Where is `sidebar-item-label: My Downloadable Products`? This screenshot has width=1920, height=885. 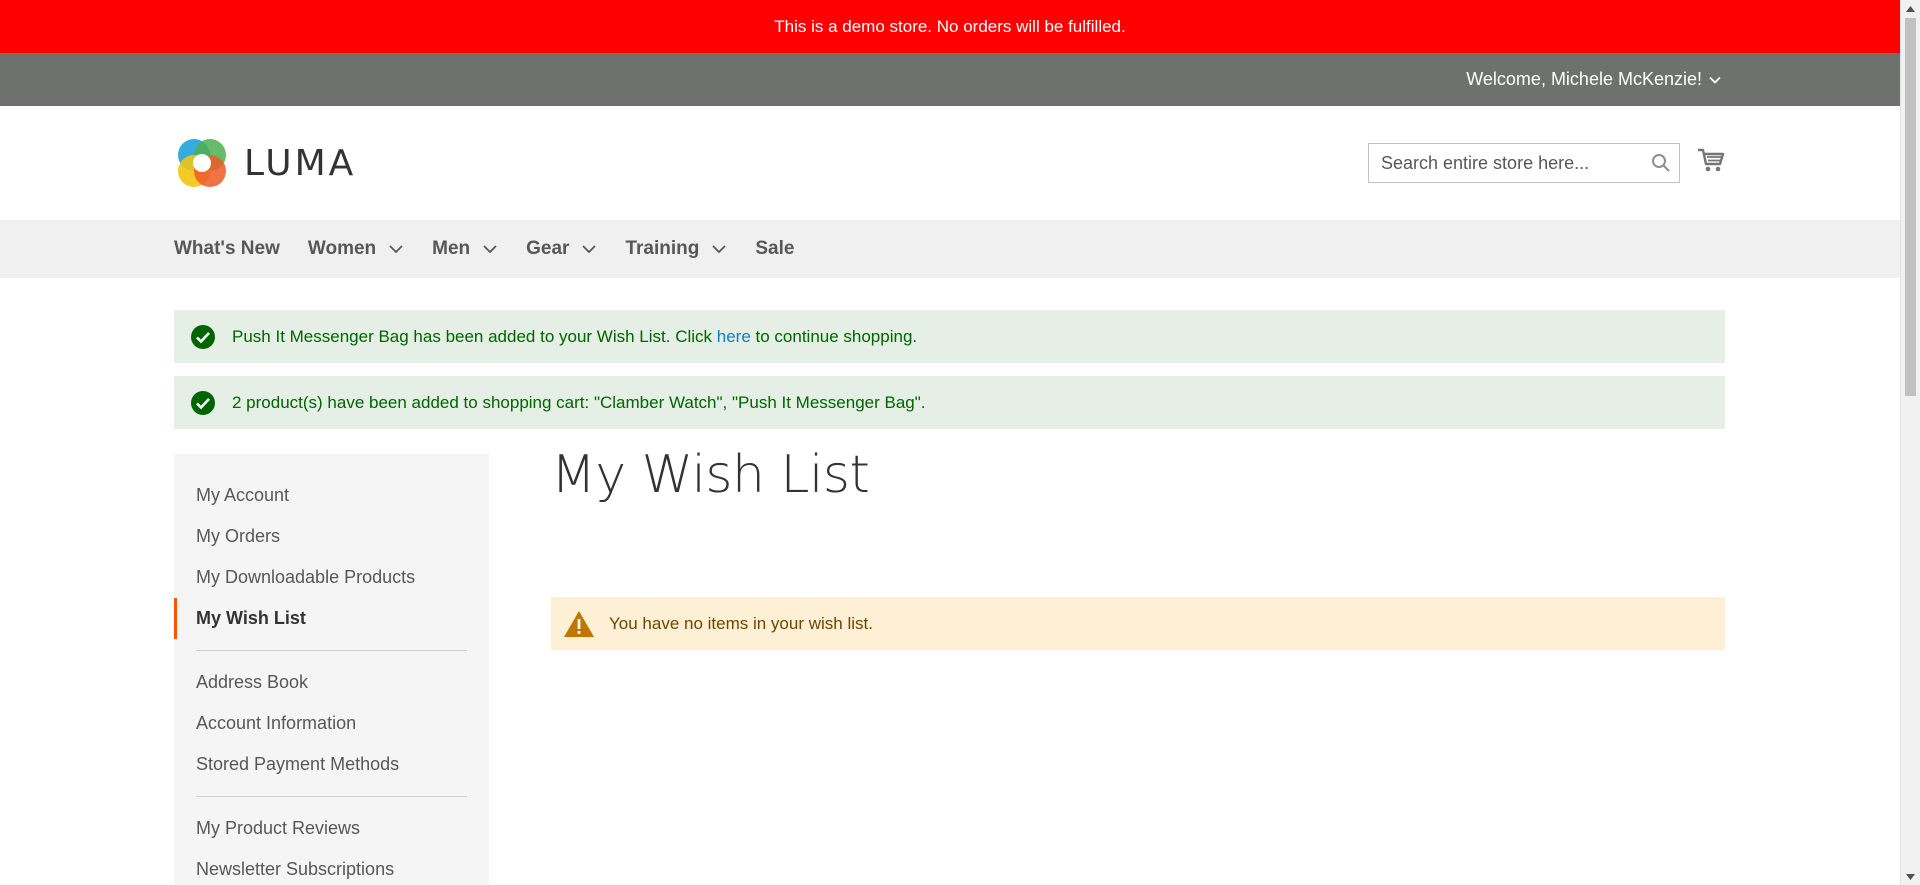 sidebar-item-label: My Downloadable Products is located at coordinates (306, 577).